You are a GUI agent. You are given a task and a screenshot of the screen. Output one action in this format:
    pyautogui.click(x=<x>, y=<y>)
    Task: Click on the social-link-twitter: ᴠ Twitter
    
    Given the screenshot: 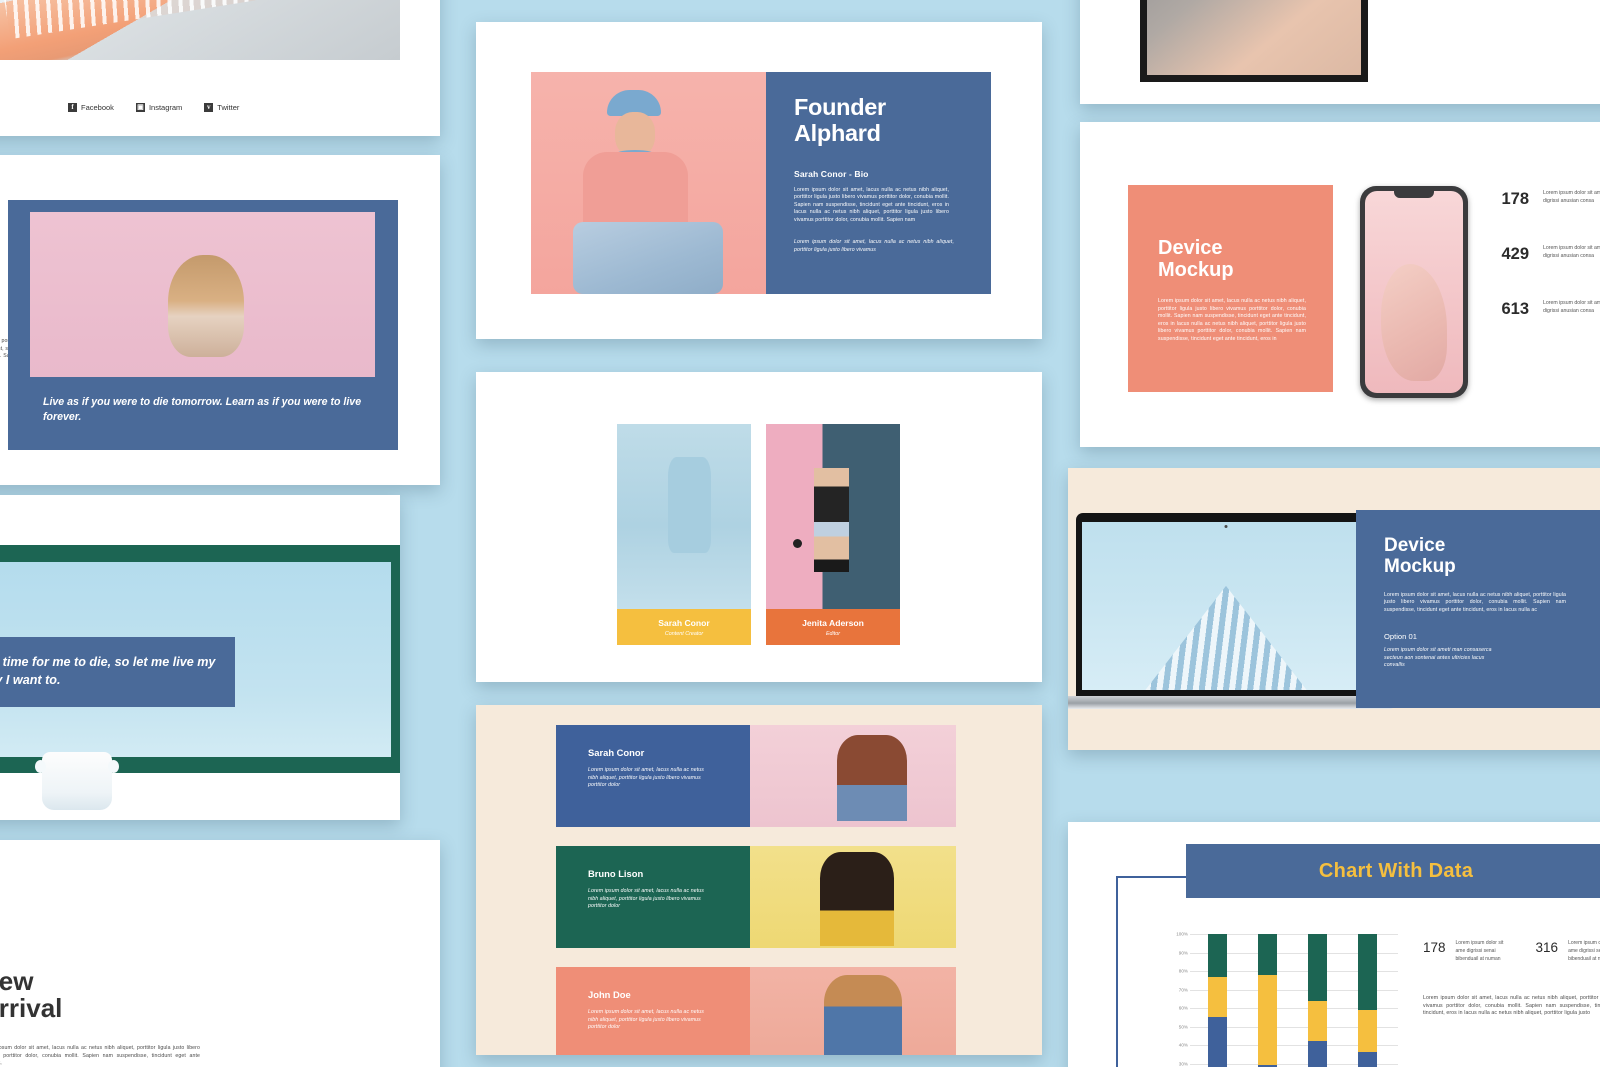 What is the action you would take?
    pyautogui.click(x=221, y=107)
    